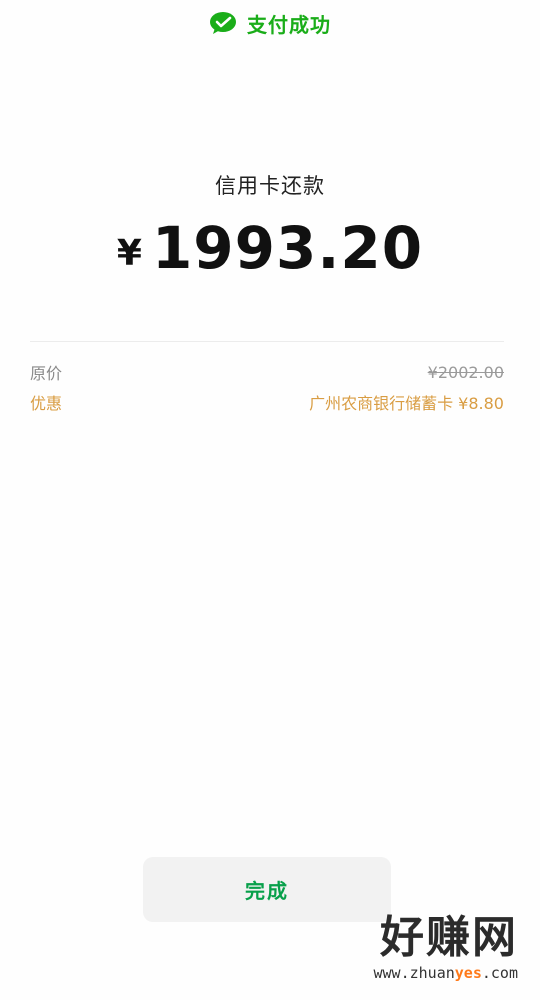 The height and width of the screenshot is (1000, 540). I want to click on watermark-domain-suffix: .com, so click(499, 973).